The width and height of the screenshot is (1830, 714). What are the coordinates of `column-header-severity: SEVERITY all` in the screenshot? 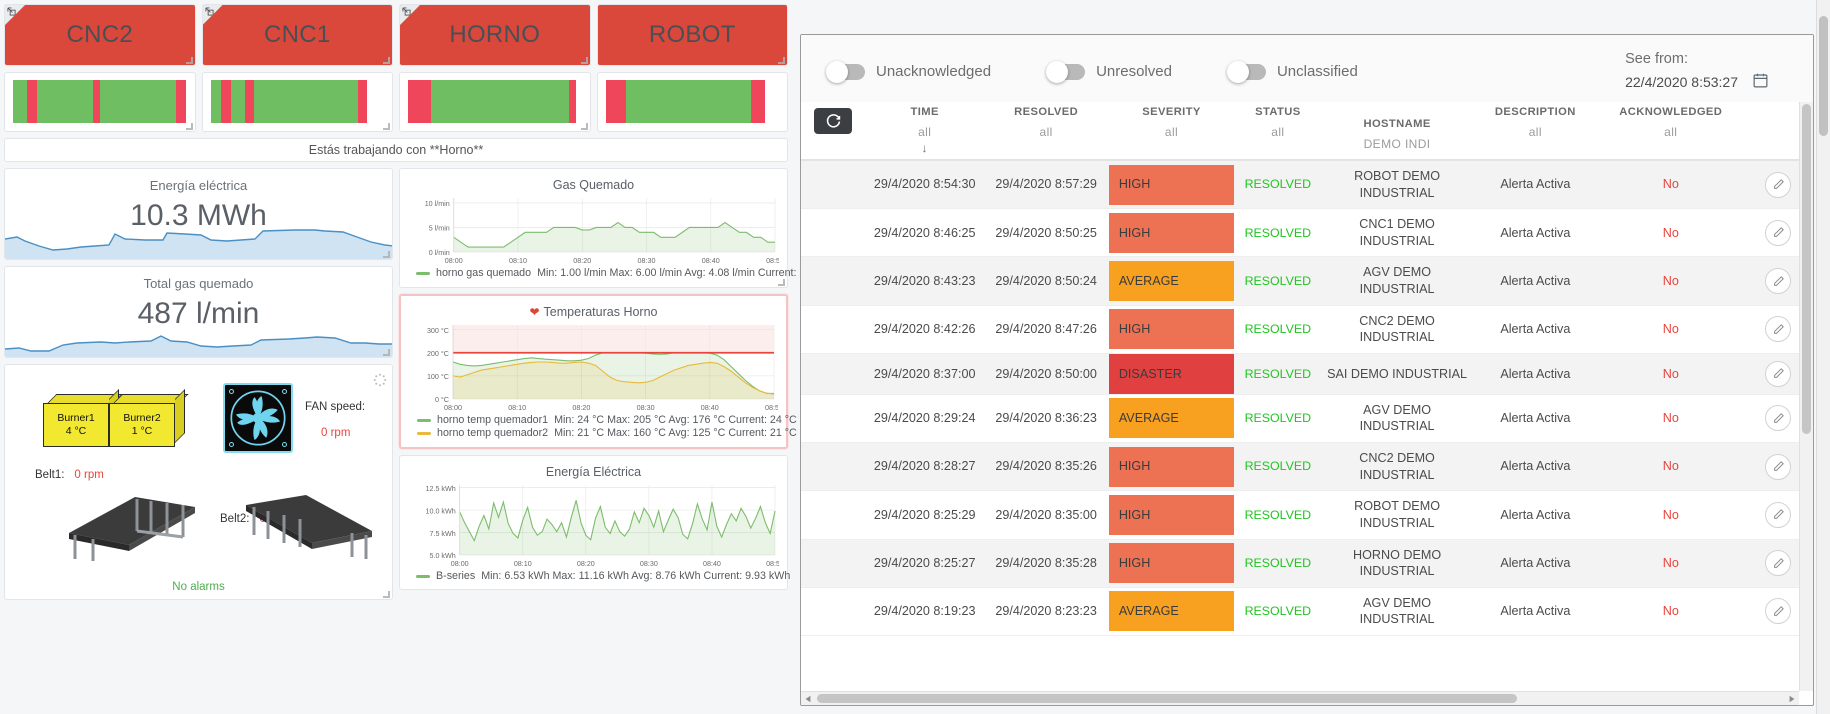 It's located at (1171, 131).